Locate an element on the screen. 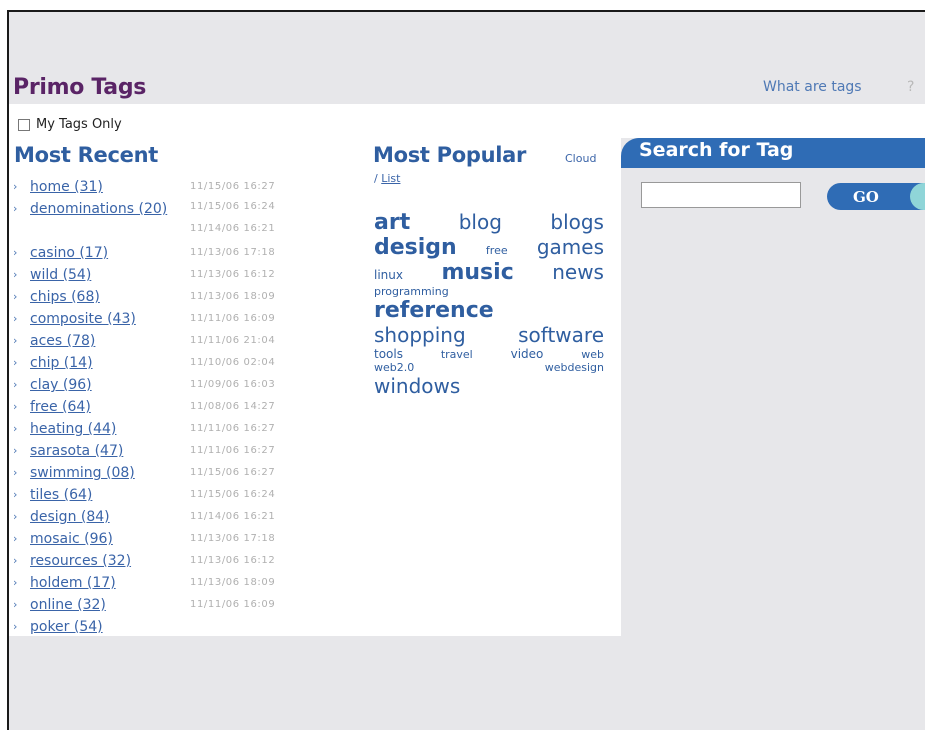 Image resolution: width=925 pixels, height=731 pixels. popular-tag-link: blogs is located at coordinates (577, 222).